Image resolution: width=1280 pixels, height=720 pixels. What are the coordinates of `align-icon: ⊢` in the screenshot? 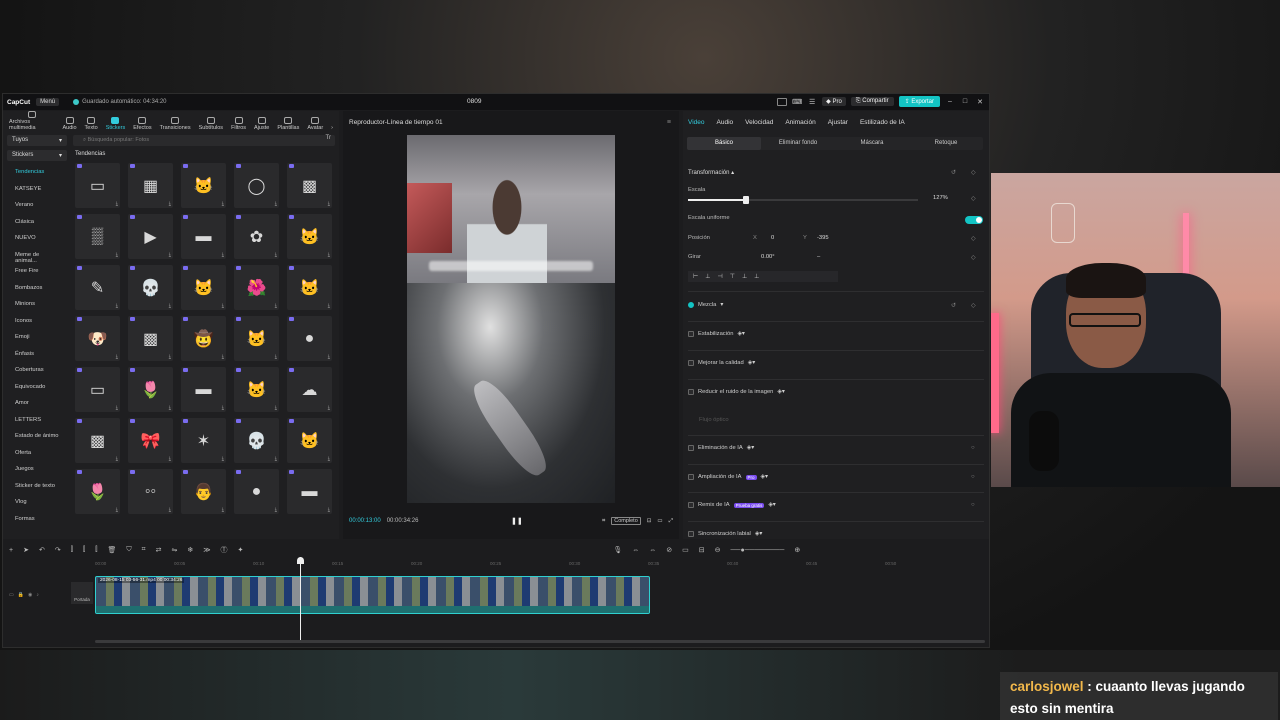 It's located at (695, 276).